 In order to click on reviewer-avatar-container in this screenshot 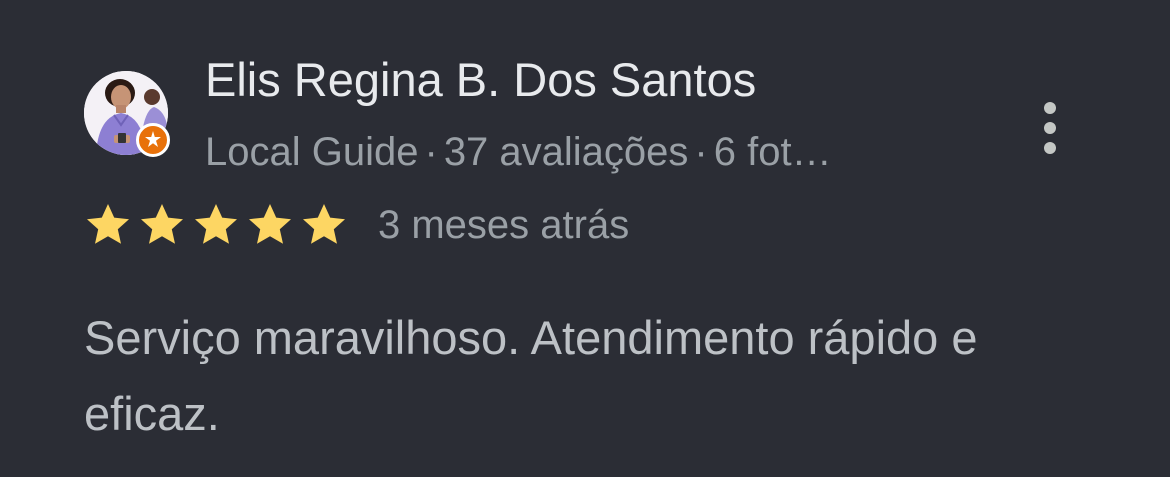, I will do `click(127, 114)`.